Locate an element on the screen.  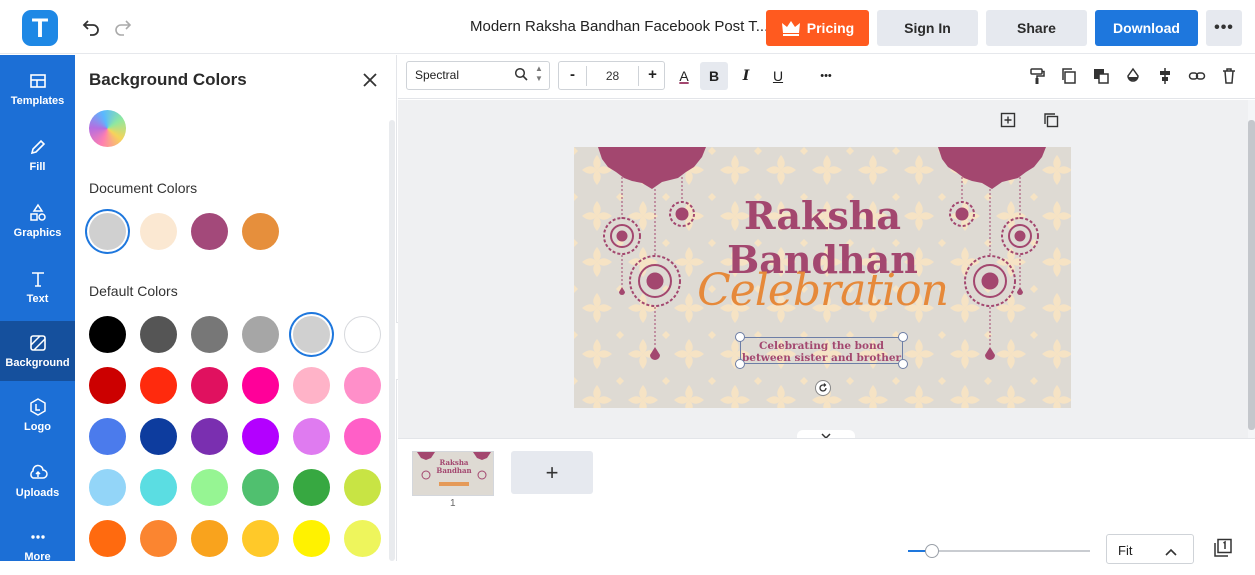
design-script-text: Celebration is located at coordinates (822, 290).